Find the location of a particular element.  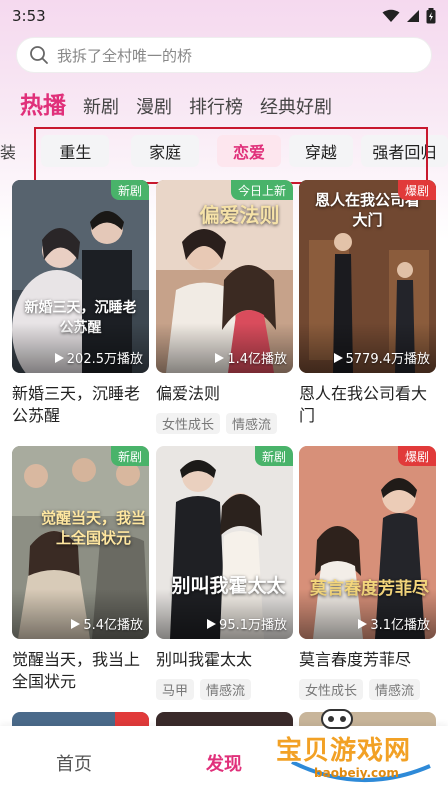

play-count-text: 5779.4万播放 is located at coordinates (388, 359).